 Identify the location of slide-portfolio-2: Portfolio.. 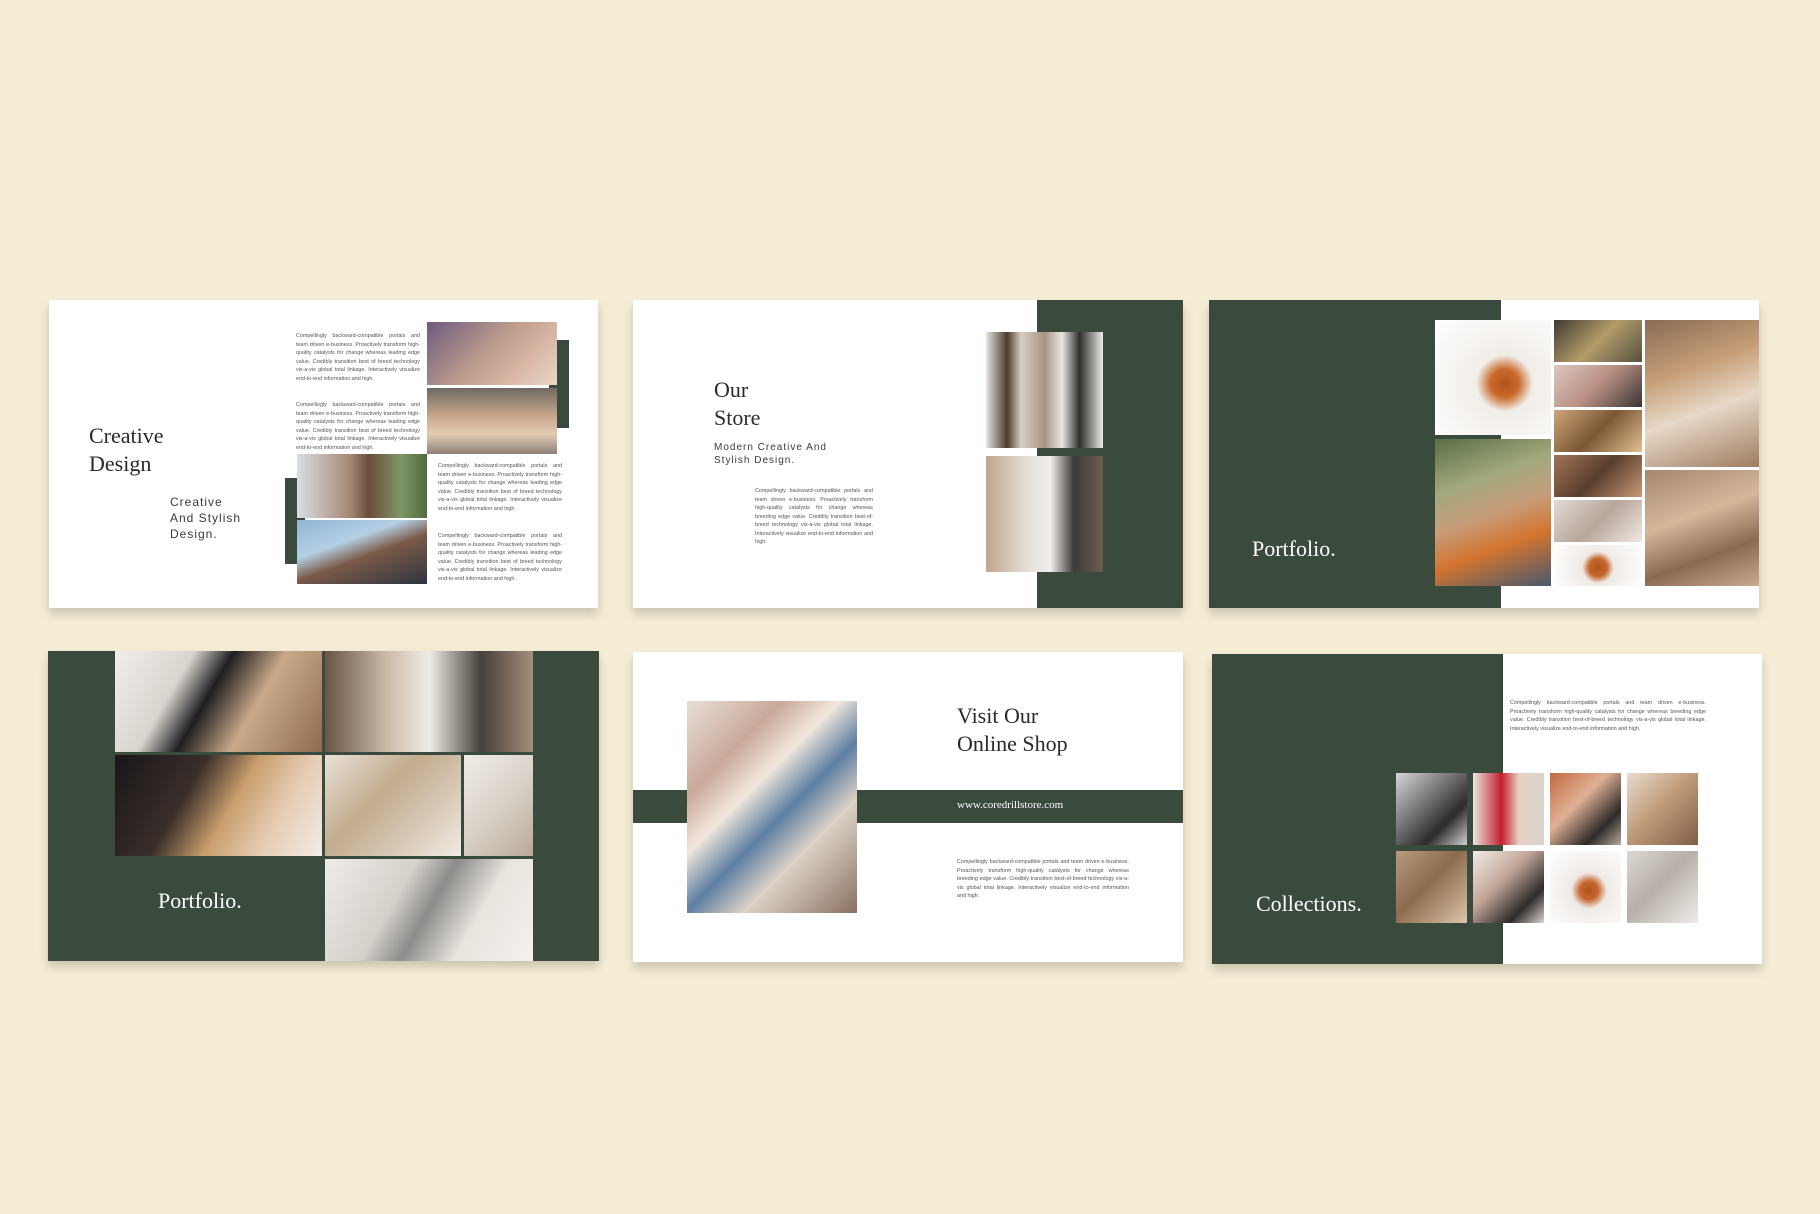
(323, 806).